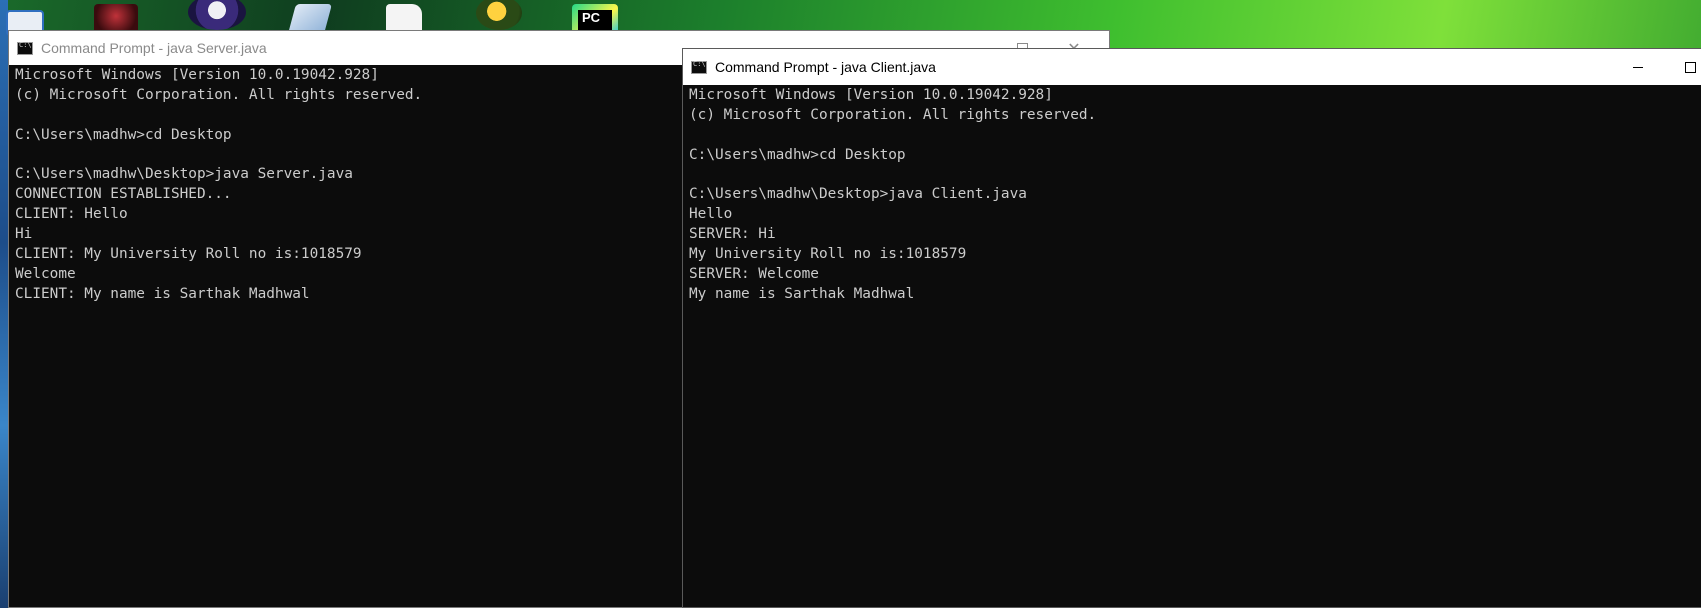  Describe the element at coordinates (828, 254) in the screenshot. I see `console-line: My University Roll no is:1018579` at that location.